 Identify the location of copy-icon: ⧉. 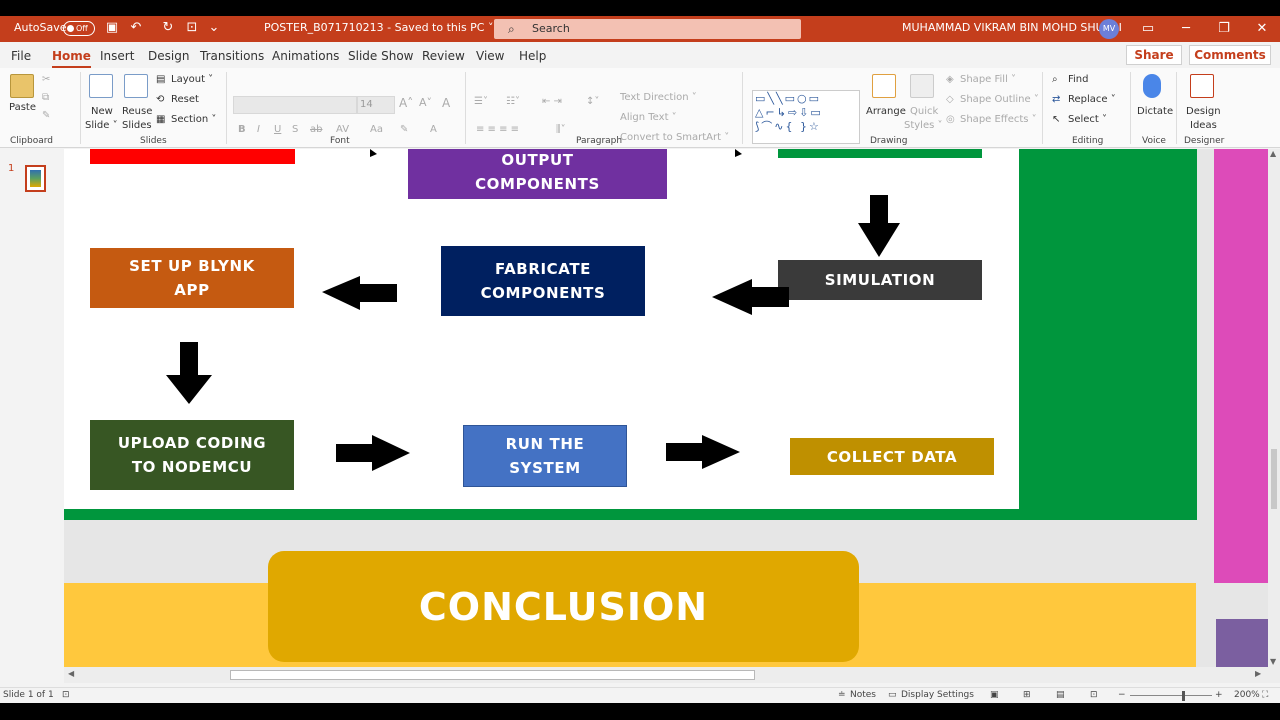
(45, 97).